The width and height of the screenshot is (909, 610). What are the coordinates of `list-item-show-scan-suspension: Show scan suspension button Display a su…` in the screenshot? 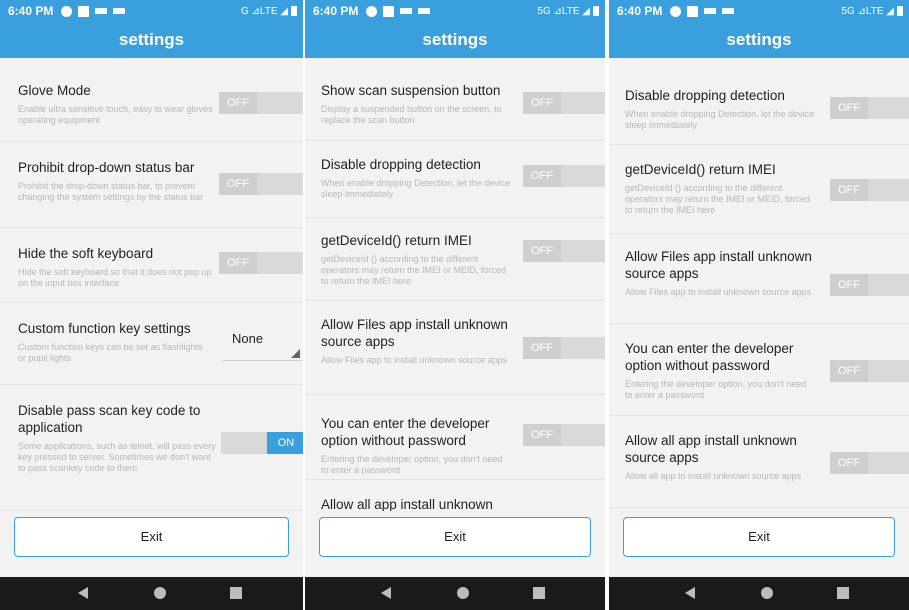 It's located at (455, 99).